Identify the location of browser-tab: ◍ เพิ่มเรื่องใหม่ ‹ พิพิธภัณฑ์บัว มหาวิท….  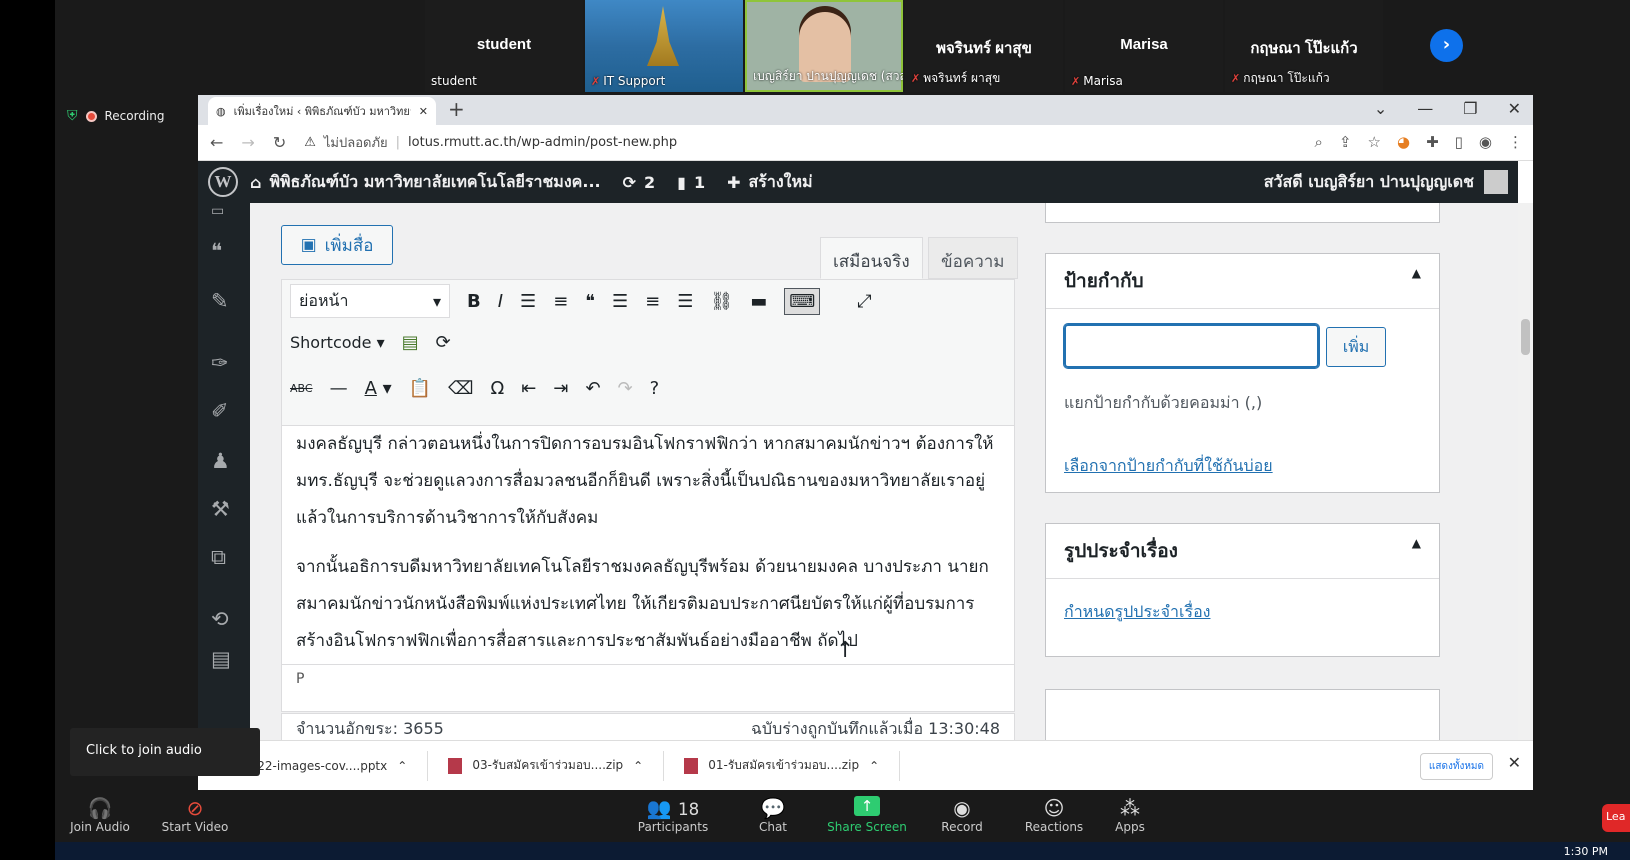
(322, 111).